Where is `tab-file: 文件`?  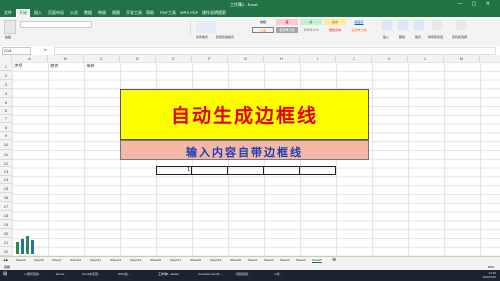 tab-file: 文件 is located at coordinates (8, 13).